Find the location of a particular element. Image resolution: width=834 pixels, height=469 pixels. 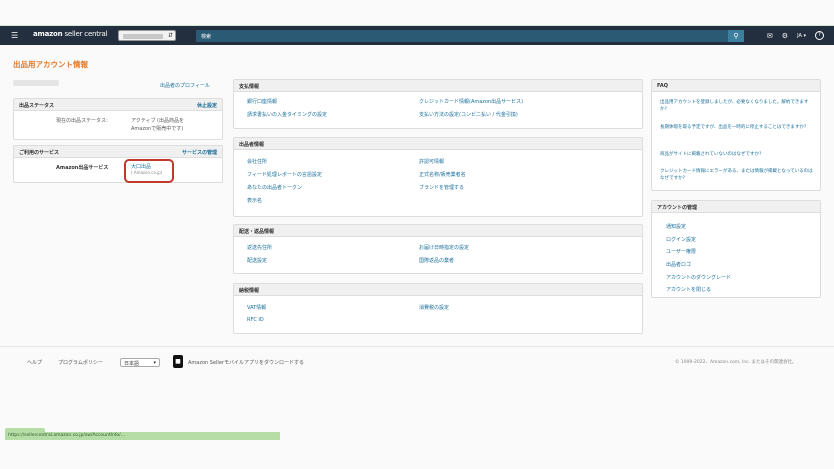

credit-card-link: クレジットカード情報(Amazon出品サービス) is located at coordinates (471, 101).